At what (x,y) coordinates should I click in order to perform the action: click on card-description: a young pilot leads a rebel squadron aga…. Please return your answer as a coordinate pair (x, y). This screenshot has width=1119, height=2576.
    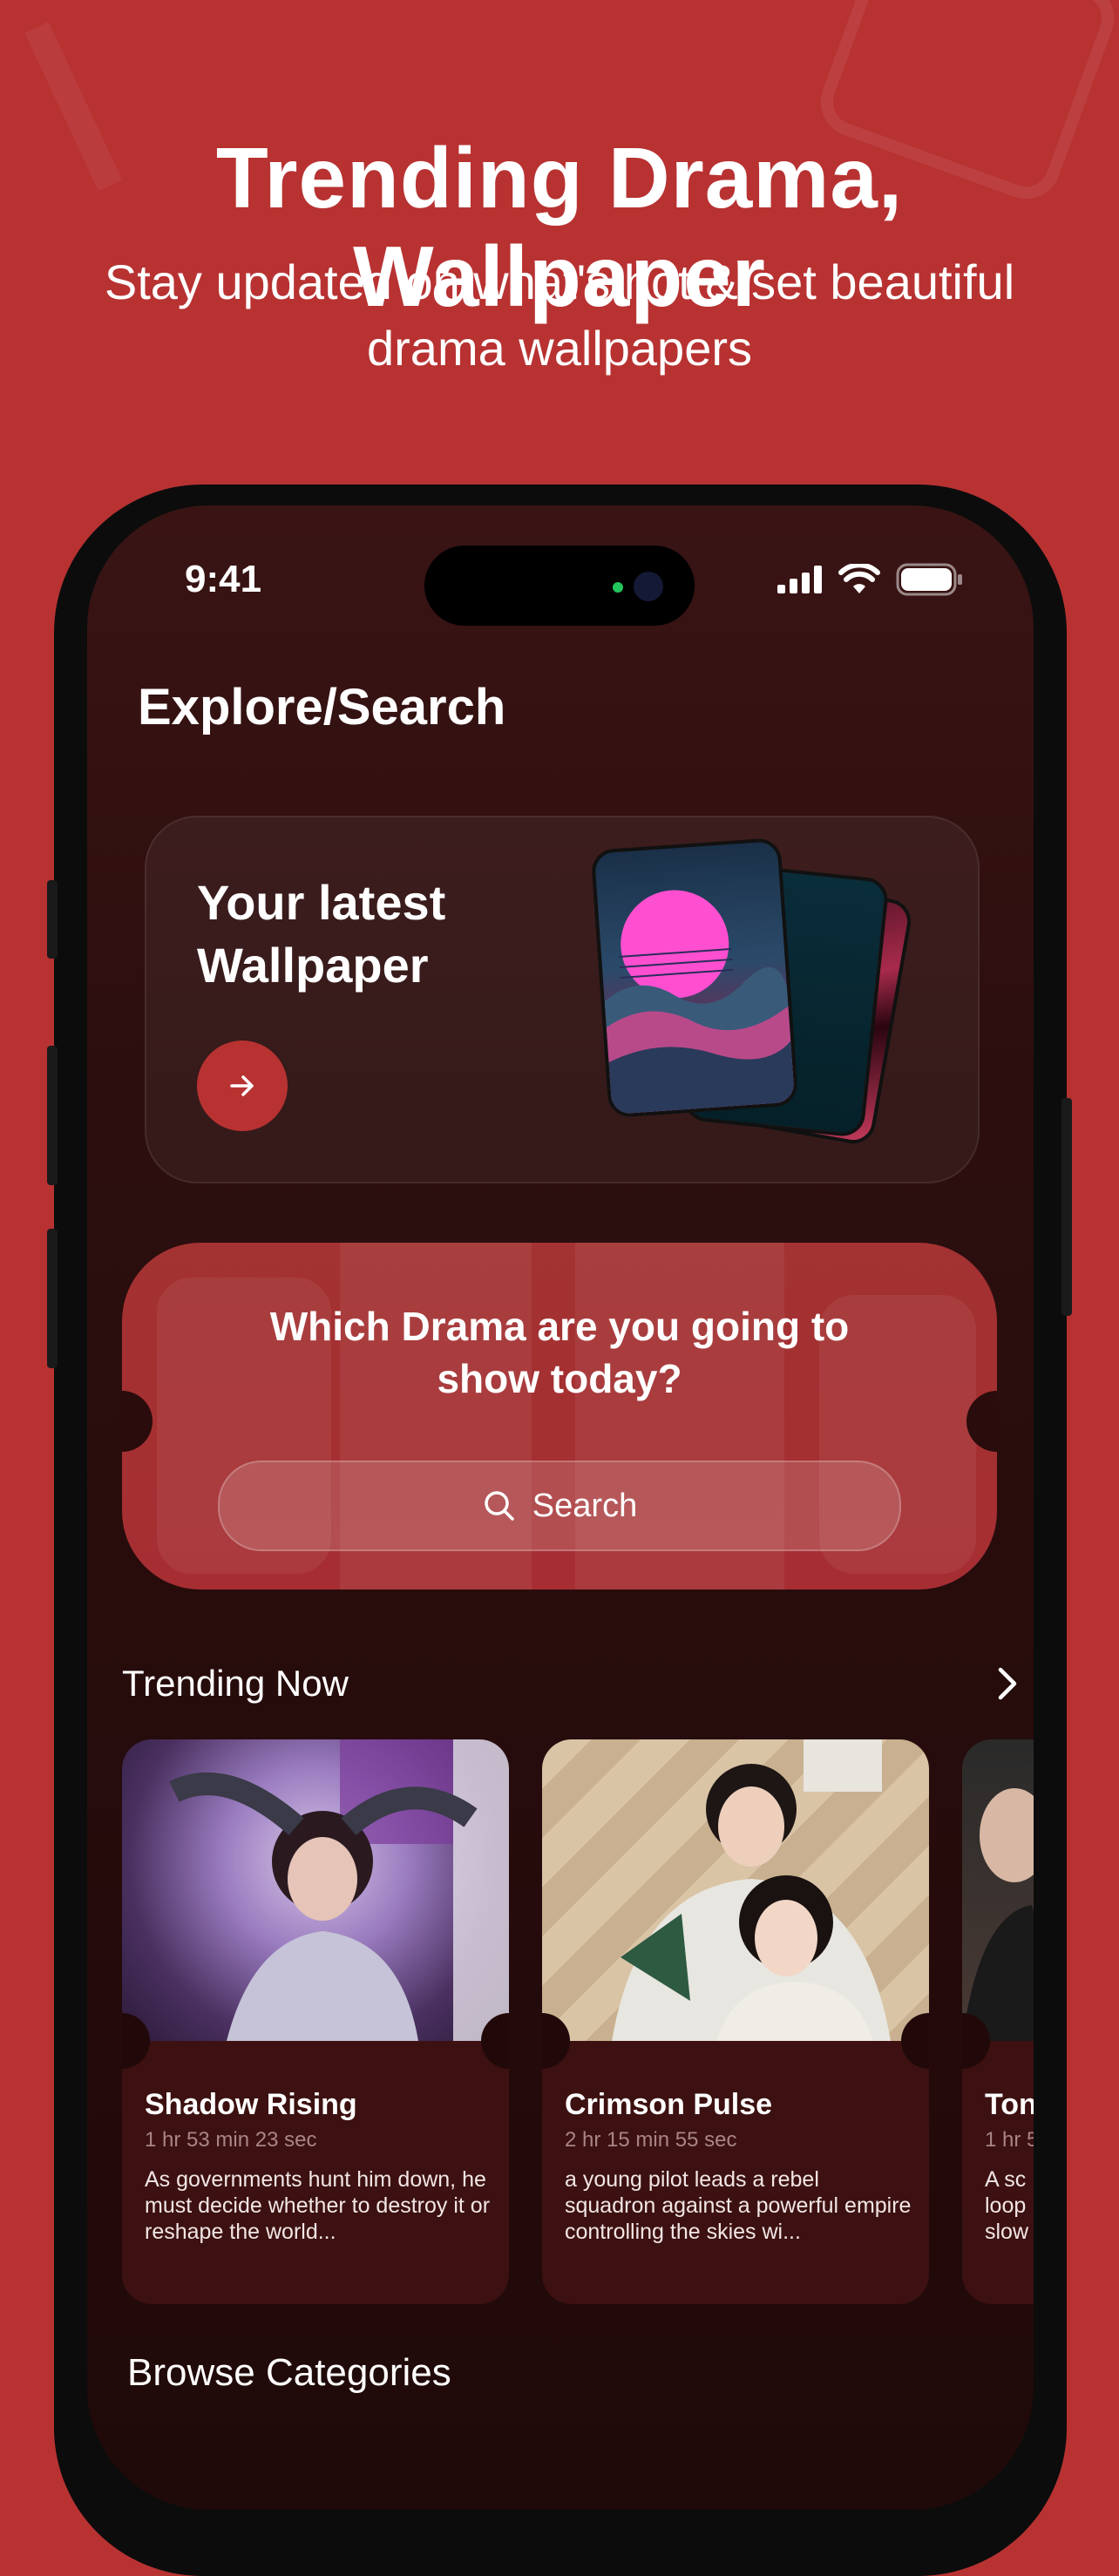
    Looking at the image, I should click on (739, 2206).